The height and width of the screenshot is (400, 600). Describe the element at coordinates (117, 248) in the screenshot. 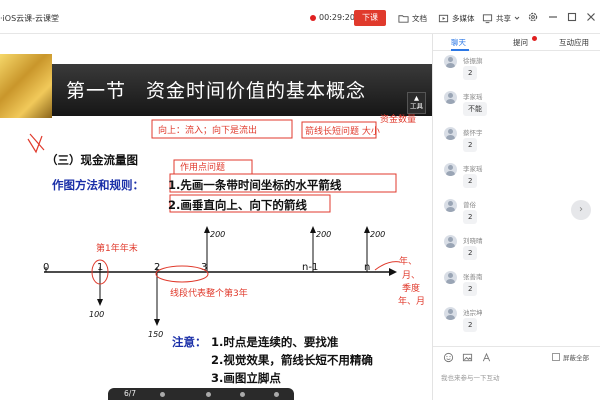

I see `annotation-year-end: 第1年年末` at that location.